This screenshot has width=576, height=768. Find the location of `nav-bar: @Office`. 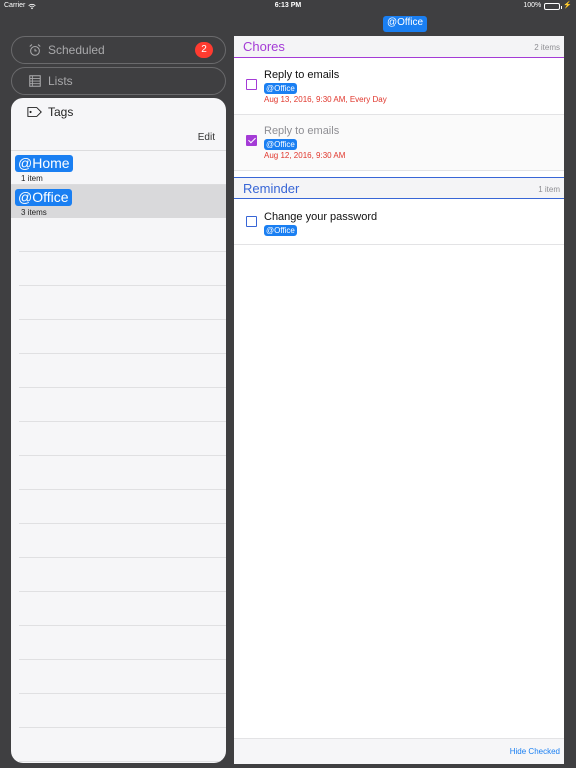

nav-bar: @Office is located at coordinates (405, 24).